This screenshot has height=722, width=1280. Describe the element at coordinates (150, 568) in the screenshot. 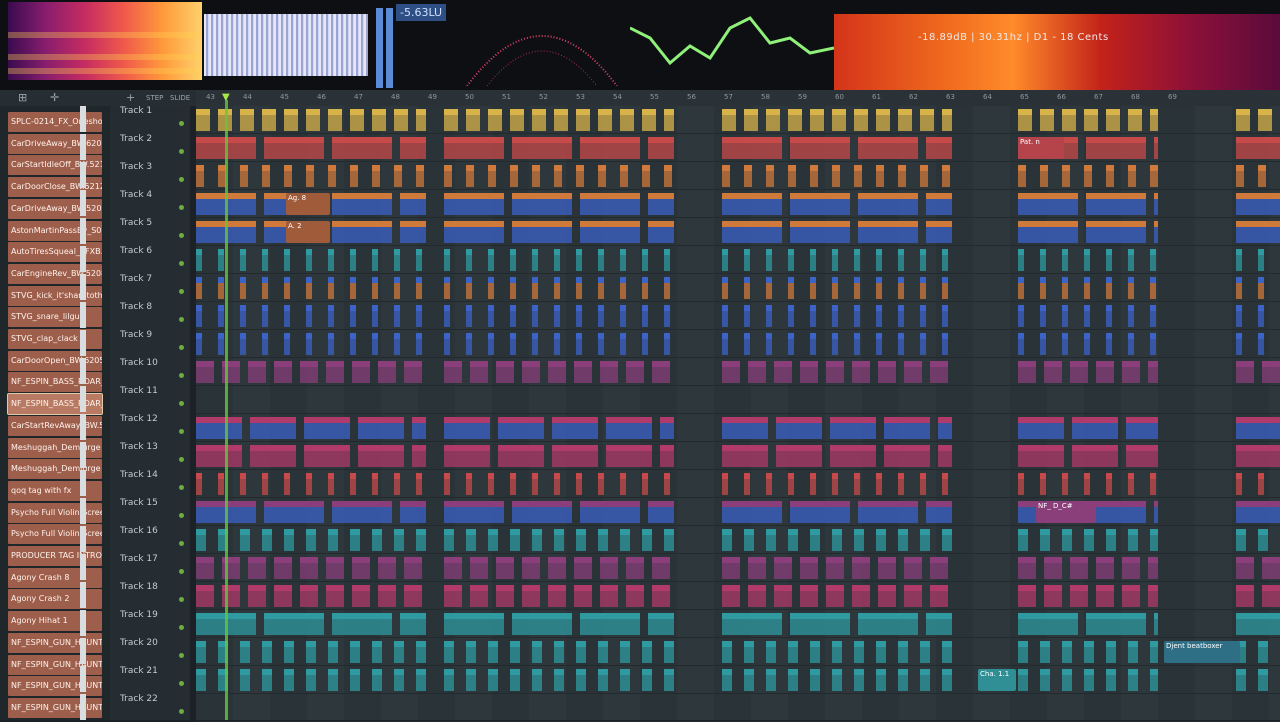

I see `track-header: Track 17` at that location.